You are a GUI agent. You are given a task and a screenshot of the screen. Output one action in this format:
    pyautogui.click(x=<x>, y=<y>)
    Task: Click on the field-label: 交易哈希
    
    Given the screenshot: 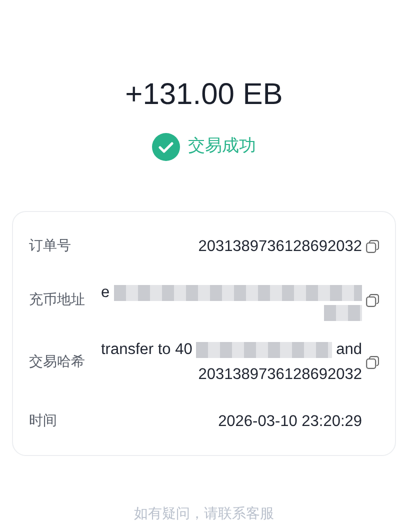 What is the action you would take?
    pyautogui.click(x=57, y=362)
    